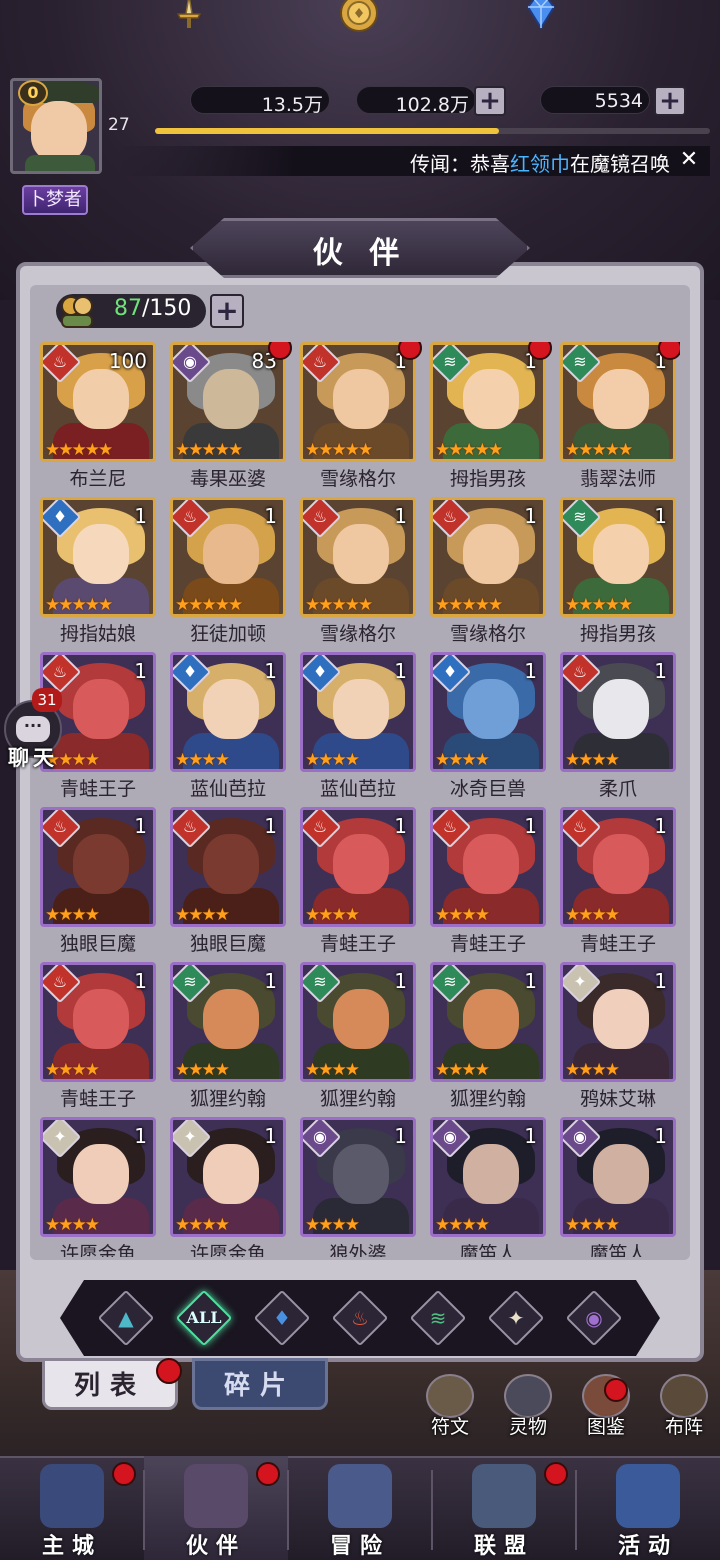 The height and width of the screenshot is (1560, 720). I want to click on hero-card: ◉ 83 ★★★★★ 毒果巫婆, so click(231, 417).